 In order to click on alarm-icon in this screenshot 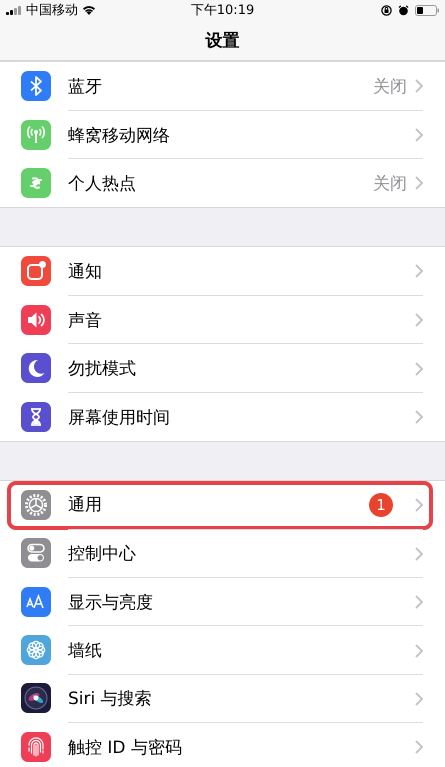, I will do `click(403, 10)`.